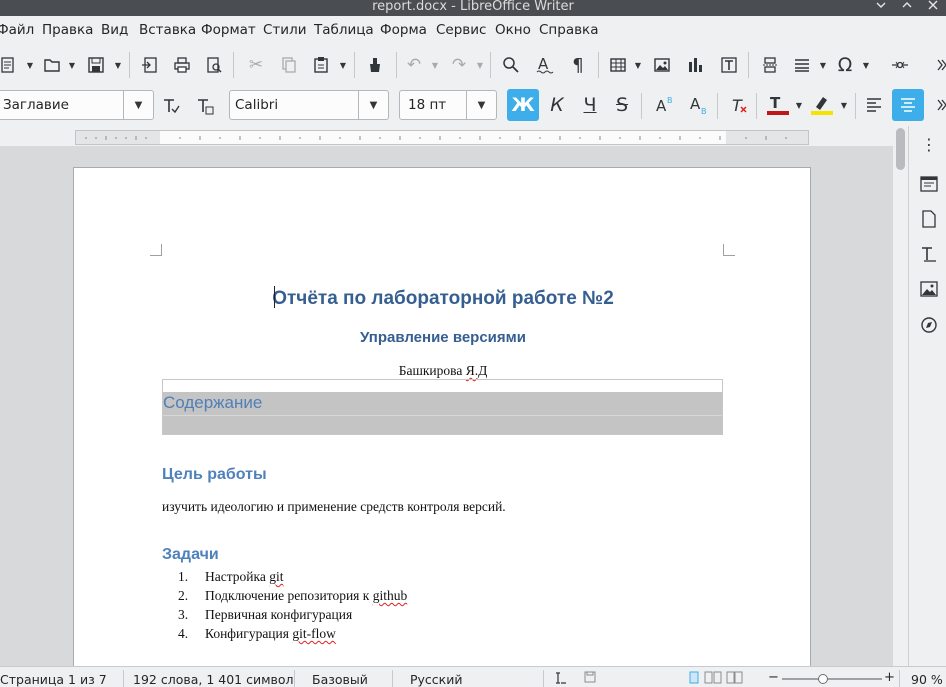 This screenshot has height=687, width=946. I want to click on menu-styles: Стили, so click(284, 30).